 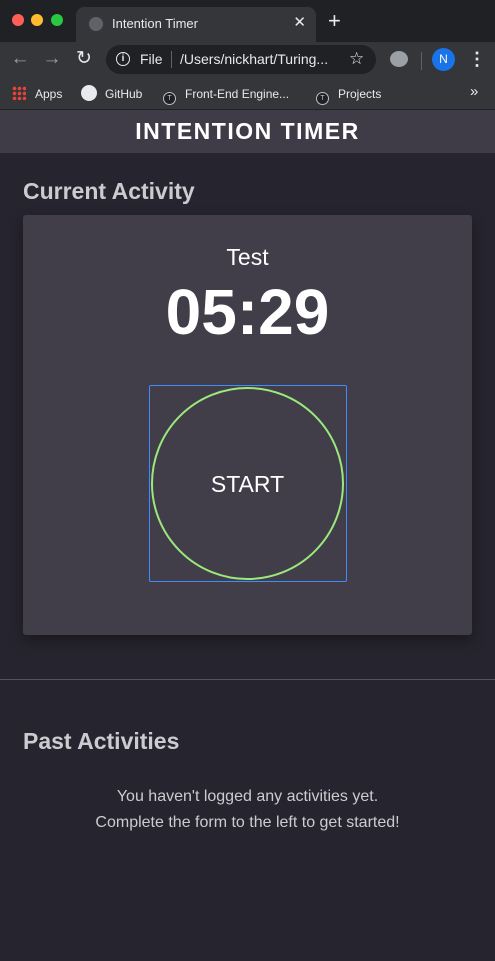 What do you see at coordinates (109, 191) in the screenshot?
I see `current-activity-heading: Current Activity` at bounding box center [109, 191].